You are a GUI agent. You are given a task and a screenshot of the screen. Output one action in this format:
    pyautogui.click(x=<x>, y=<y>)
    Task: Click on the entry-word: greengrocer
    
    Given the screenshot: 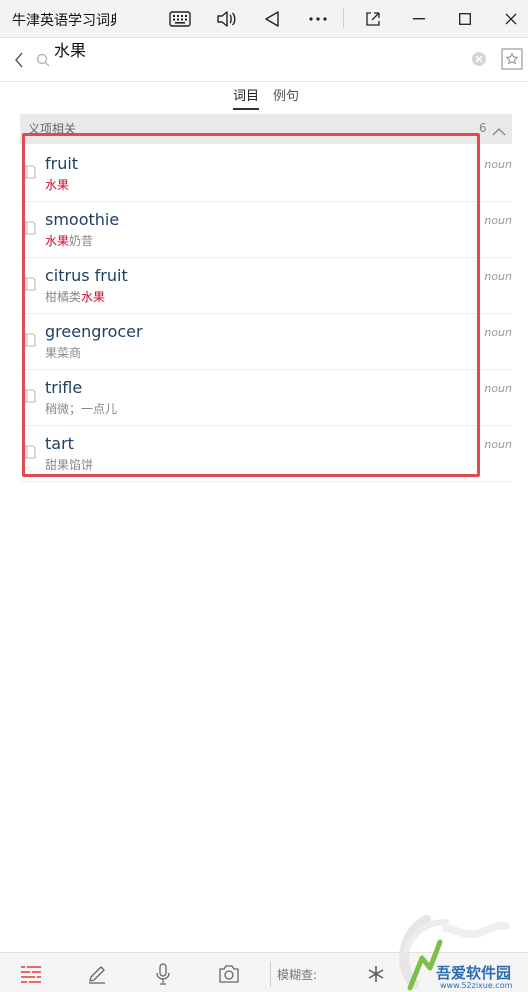 What is the action you would take?
    pyautogui.click(x=94, y=331)
    